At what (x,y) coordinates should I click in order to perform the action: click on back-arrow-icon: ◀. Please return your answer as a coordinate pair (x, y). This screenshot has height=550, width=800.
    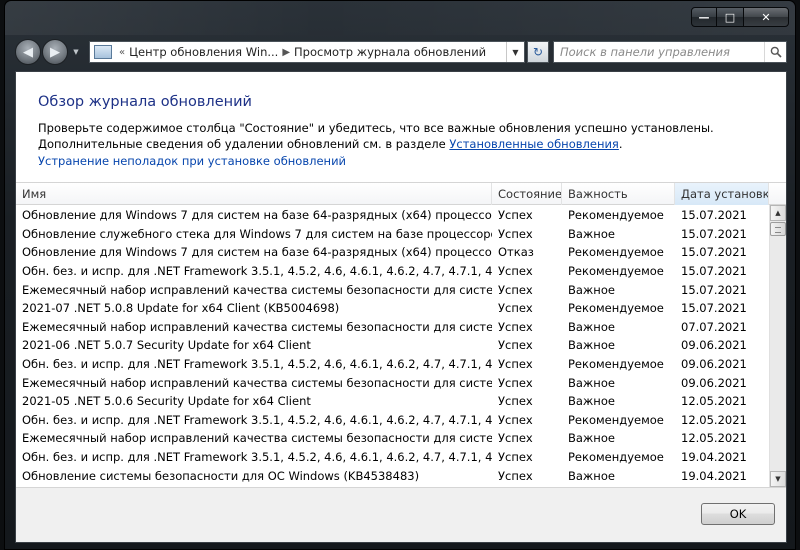
    Looking at the image, I should click on (28, 52).